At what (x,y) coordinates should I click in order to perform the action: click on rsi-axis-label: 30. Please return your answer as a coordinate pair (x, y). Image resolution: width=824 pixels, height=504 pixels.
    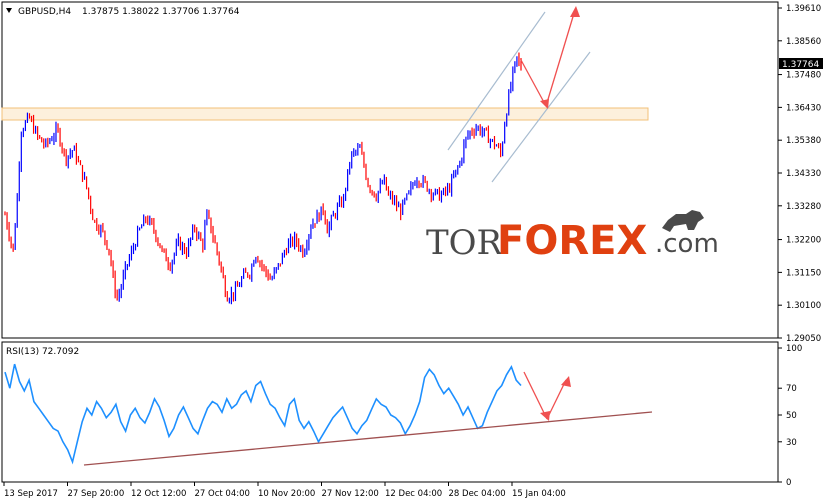
    Looking at the image, I should click on (791, 443).